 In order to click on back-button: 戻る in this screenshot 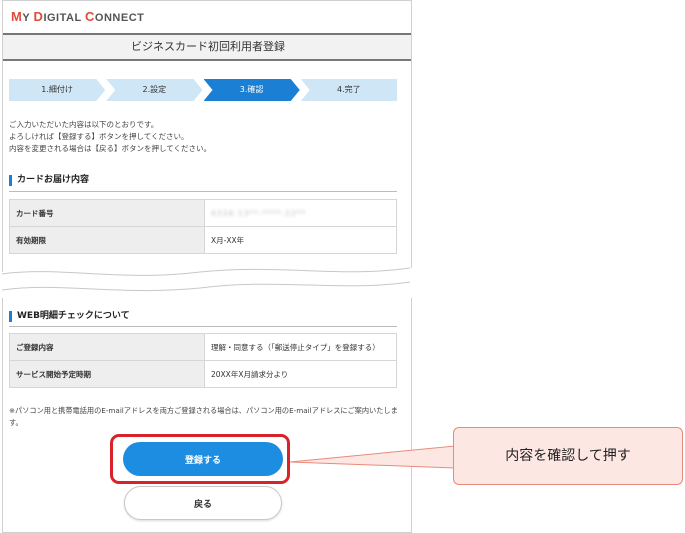, I will do `click(203, 503)`.